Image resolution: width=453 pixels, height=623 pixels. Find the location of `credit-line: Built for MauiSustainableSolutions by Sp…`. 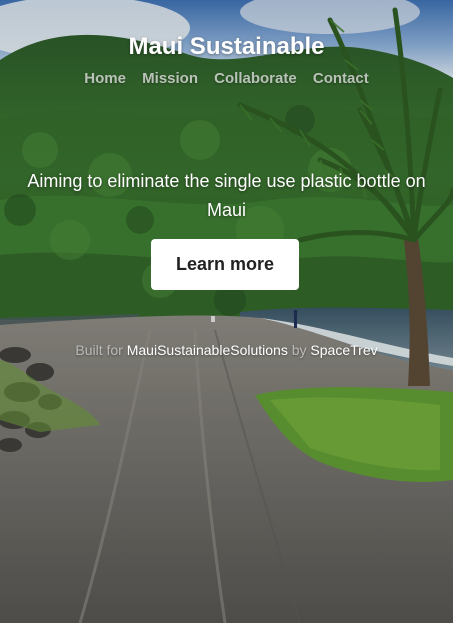

credit-line: Built for MauiSustainableSolutions by Sp… is located at coordinates (226, 350).